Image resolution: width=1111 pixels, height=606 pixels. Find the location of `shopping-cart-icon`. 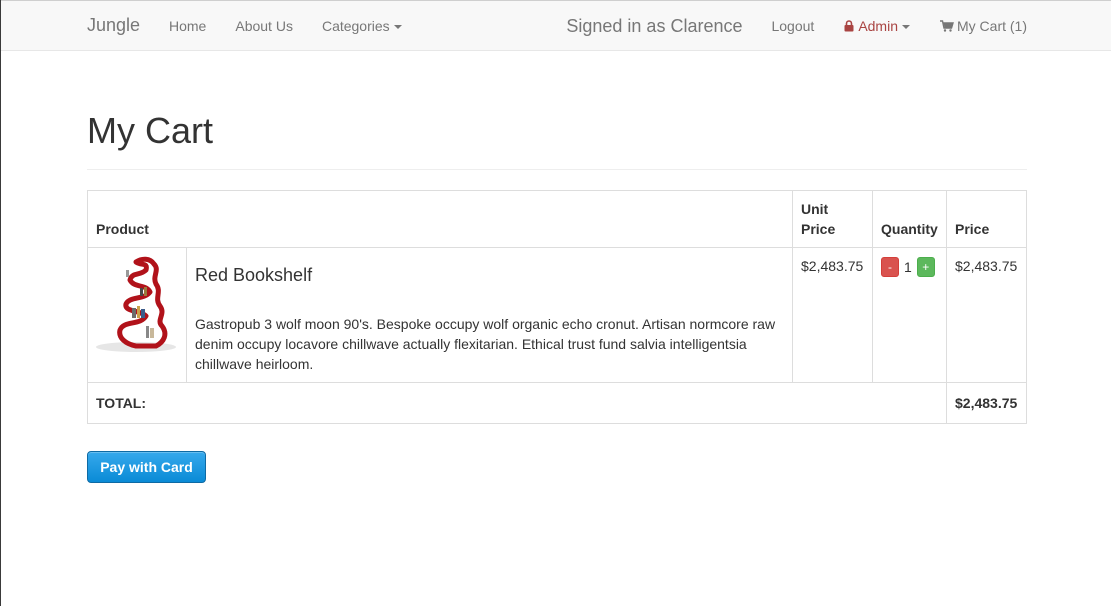

shopping-cart-icon is located at coordinates (947, 26).